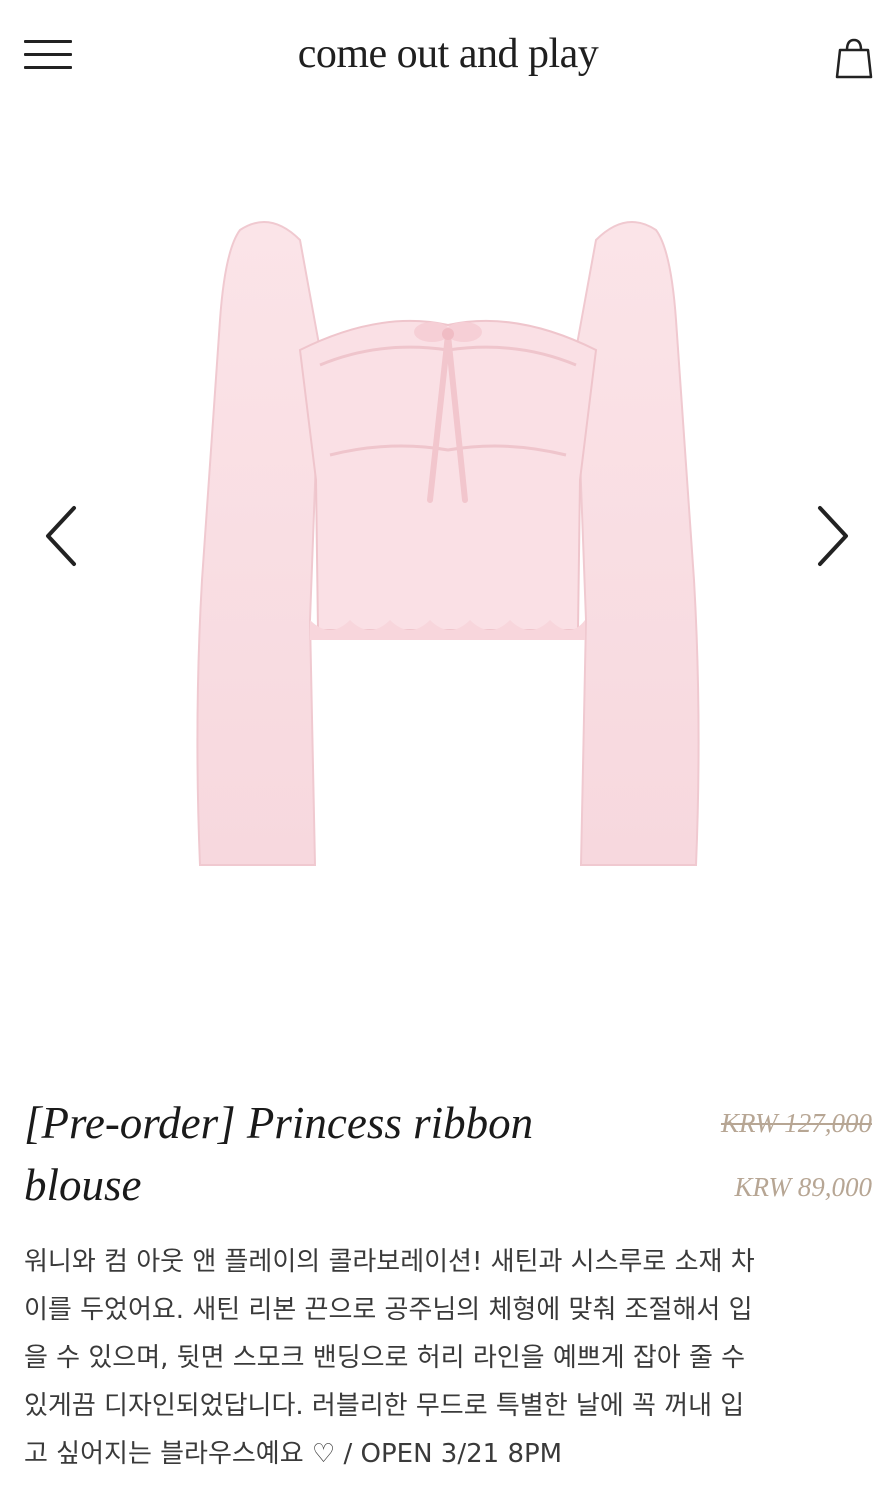 Image resolution: width=896 pixels, height=1500 pixels. I want to click on description-line: 고 싶어지는 블라우스예요 ♡ / OPEN 3/21 8PM, so click(293, 1454).